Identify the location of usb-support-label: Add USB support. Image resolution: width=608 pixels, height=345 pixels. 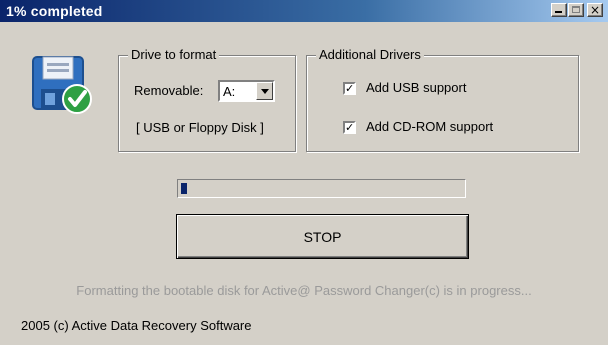
(416, 87).